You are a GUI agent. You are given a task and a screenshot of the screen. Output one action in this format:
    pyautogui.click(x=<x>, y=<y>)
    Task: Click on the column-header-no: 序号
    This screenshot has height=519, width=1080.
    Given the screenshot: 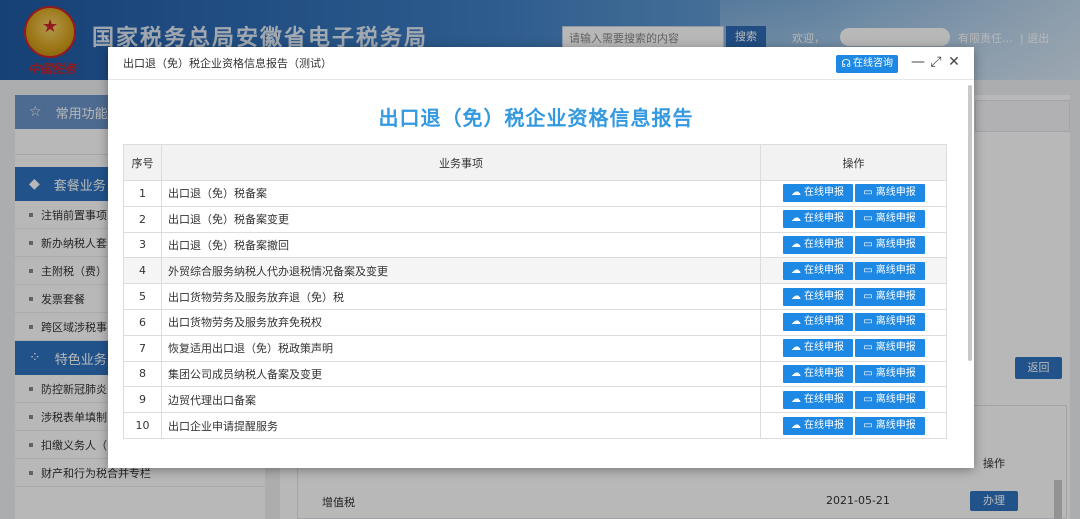 What is the action you would take?
    pyautogui.click(x=142, y=162)
    